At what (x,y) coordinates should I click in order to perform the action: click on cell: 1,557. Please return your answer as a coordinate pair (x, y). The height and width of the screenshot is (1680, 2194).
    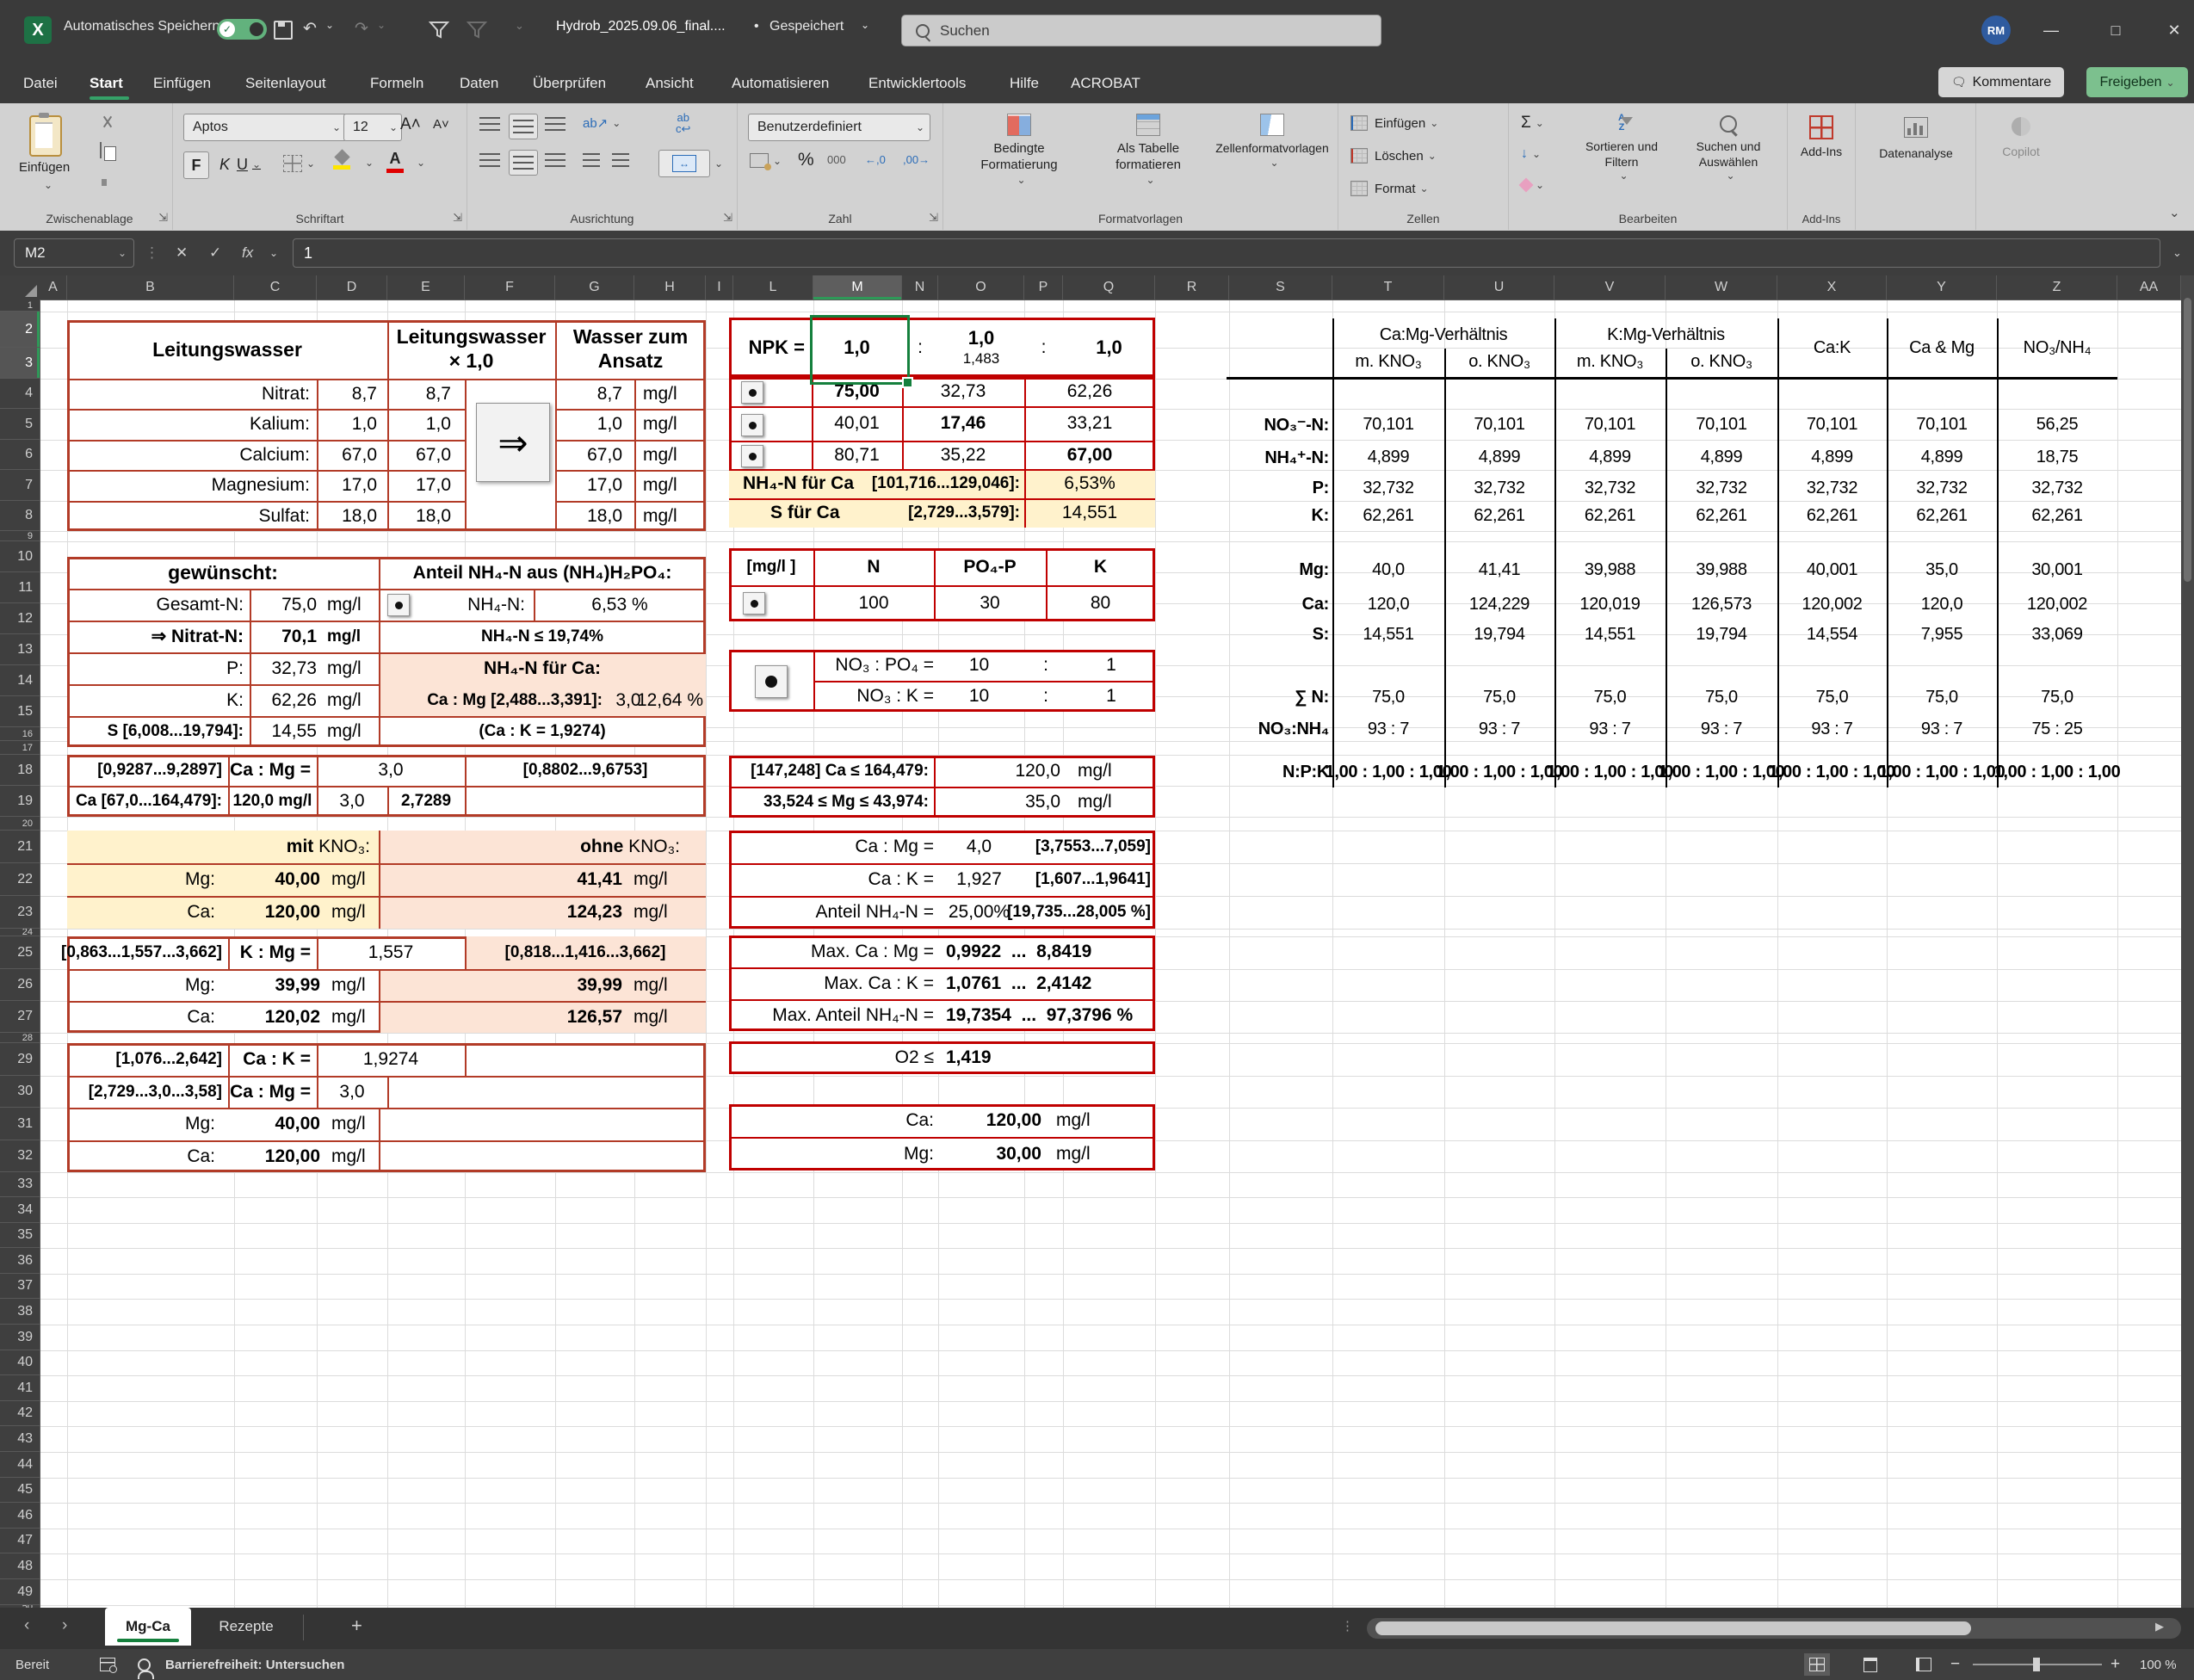
    Looking at the image, I should click on (391, 952).